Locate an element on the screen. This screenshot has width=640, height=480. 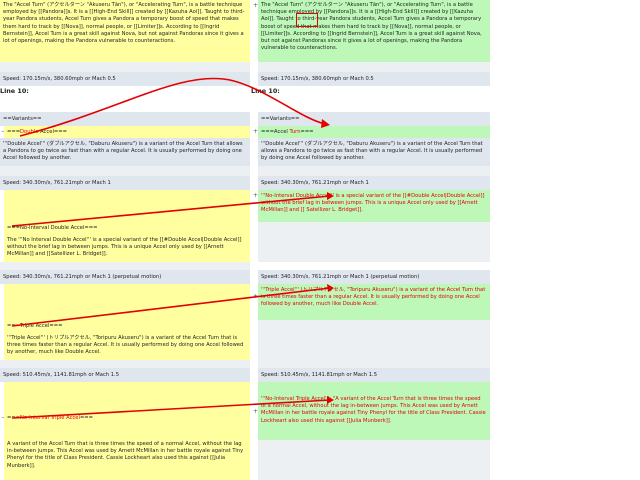
left-speed-1-text: Speed: 170.15m/s, 380.60mph or Mach 0.5 is located at coordinates (59, 79).